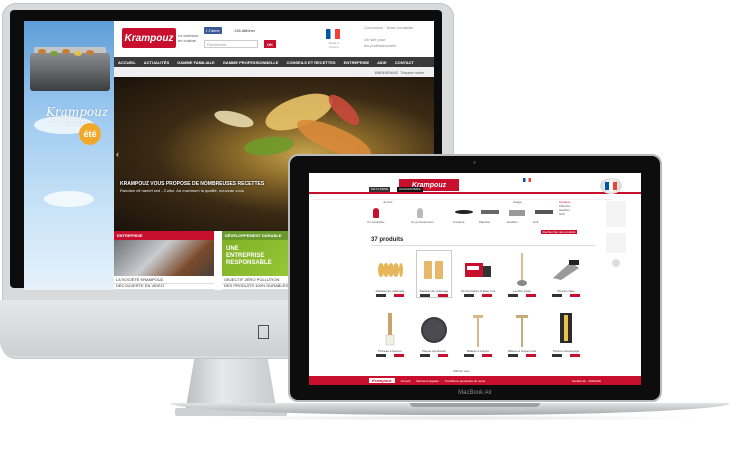 Image resolution: width=740 pixels, height=466 pixels. I want to click on nav-entreprise: ENTREPRISE, so click(357, 62).